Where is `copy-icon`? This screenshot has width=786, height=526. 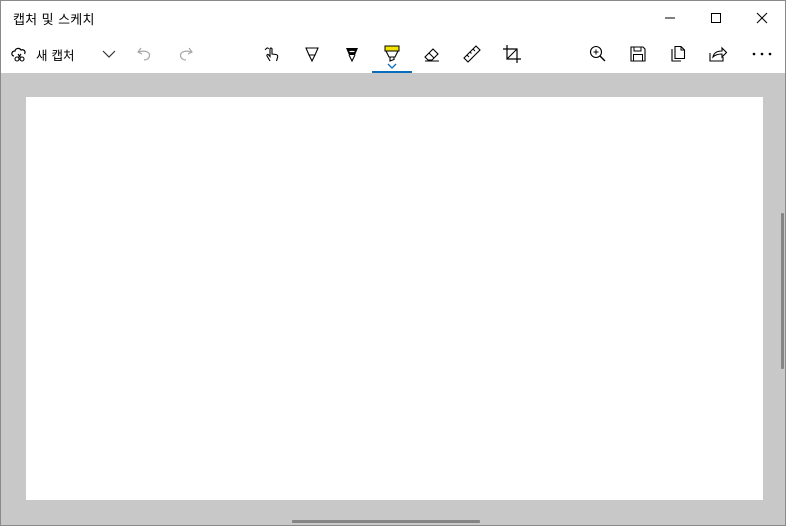
copy-icon is located at coordinates (678, 54).